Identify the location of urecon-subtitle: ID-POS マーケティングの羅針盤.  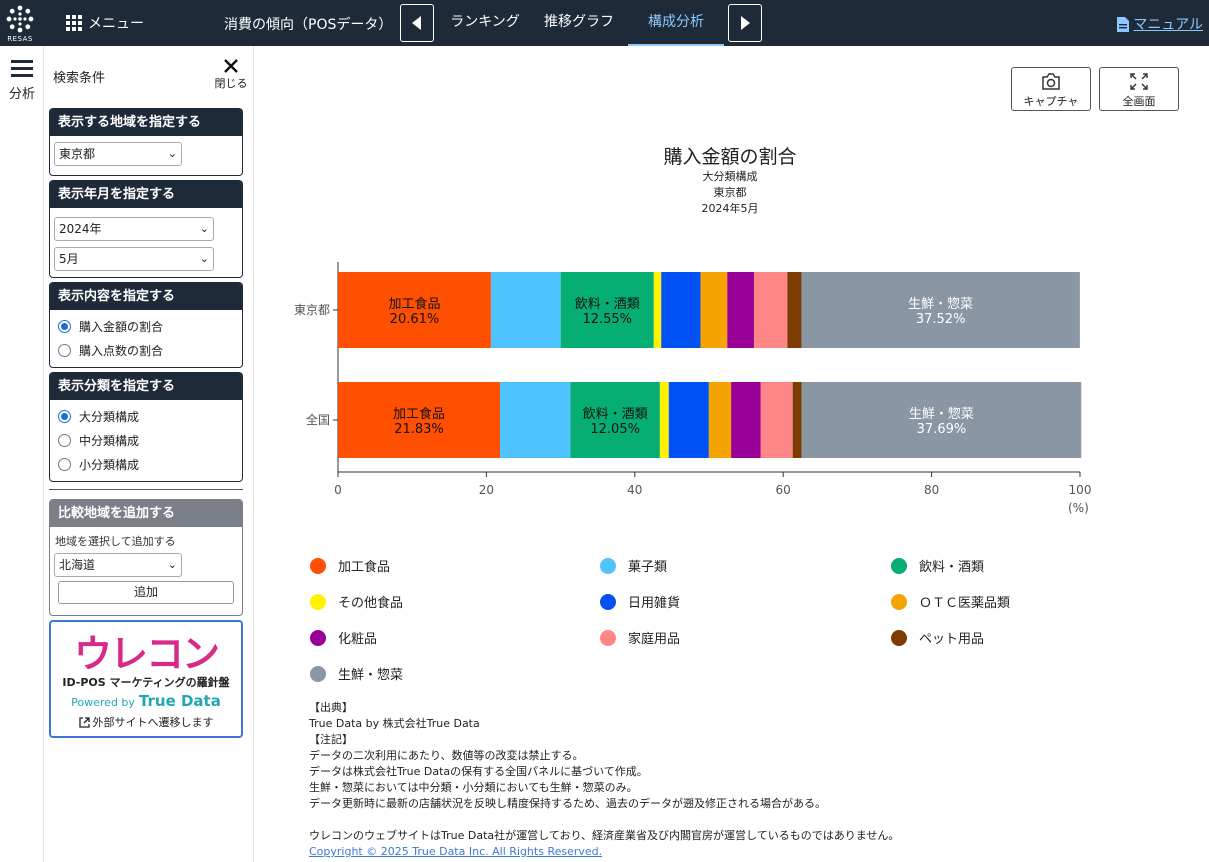
(146, 682).